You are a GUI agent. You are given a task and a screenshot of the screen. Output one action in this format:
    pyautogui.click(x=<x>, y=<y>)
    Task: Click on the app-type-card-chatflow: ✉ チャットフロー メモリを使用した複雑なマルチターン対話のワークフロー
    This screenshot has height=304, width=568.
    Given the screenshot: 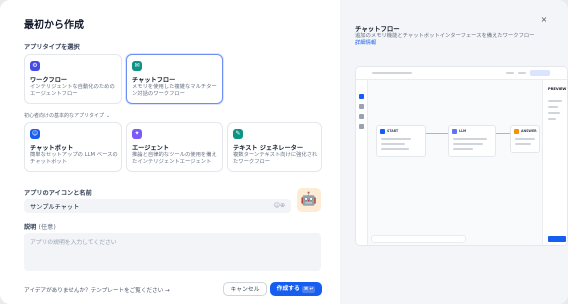 What is the action you would take?
    pyautogui.click(x=174, y=79)
    